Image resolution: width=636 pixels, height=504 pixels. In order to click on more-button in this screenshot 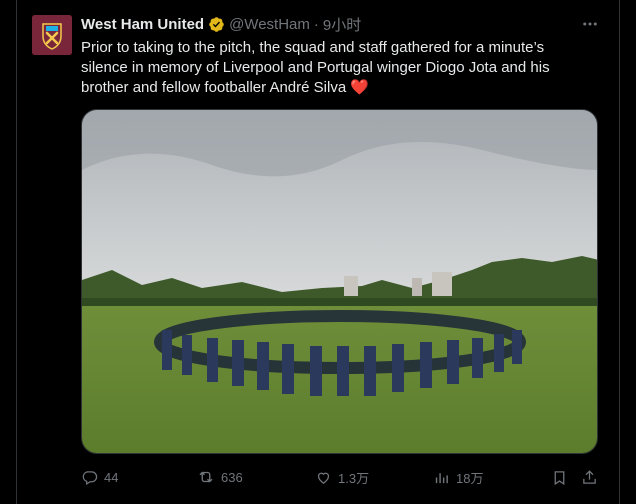, I will do `click(590, 24)`.